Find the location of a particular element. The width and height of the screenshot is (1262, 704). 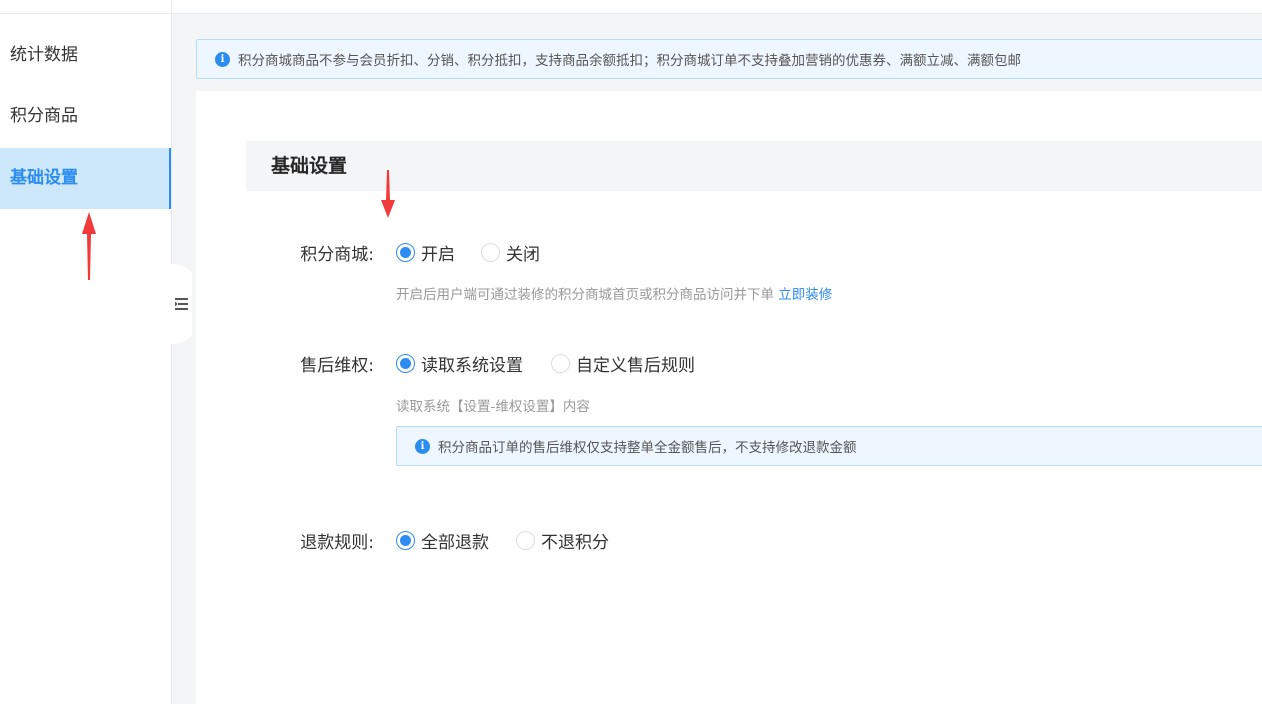

sidebar-collapse-toggle is located at coordinates (181, 304).